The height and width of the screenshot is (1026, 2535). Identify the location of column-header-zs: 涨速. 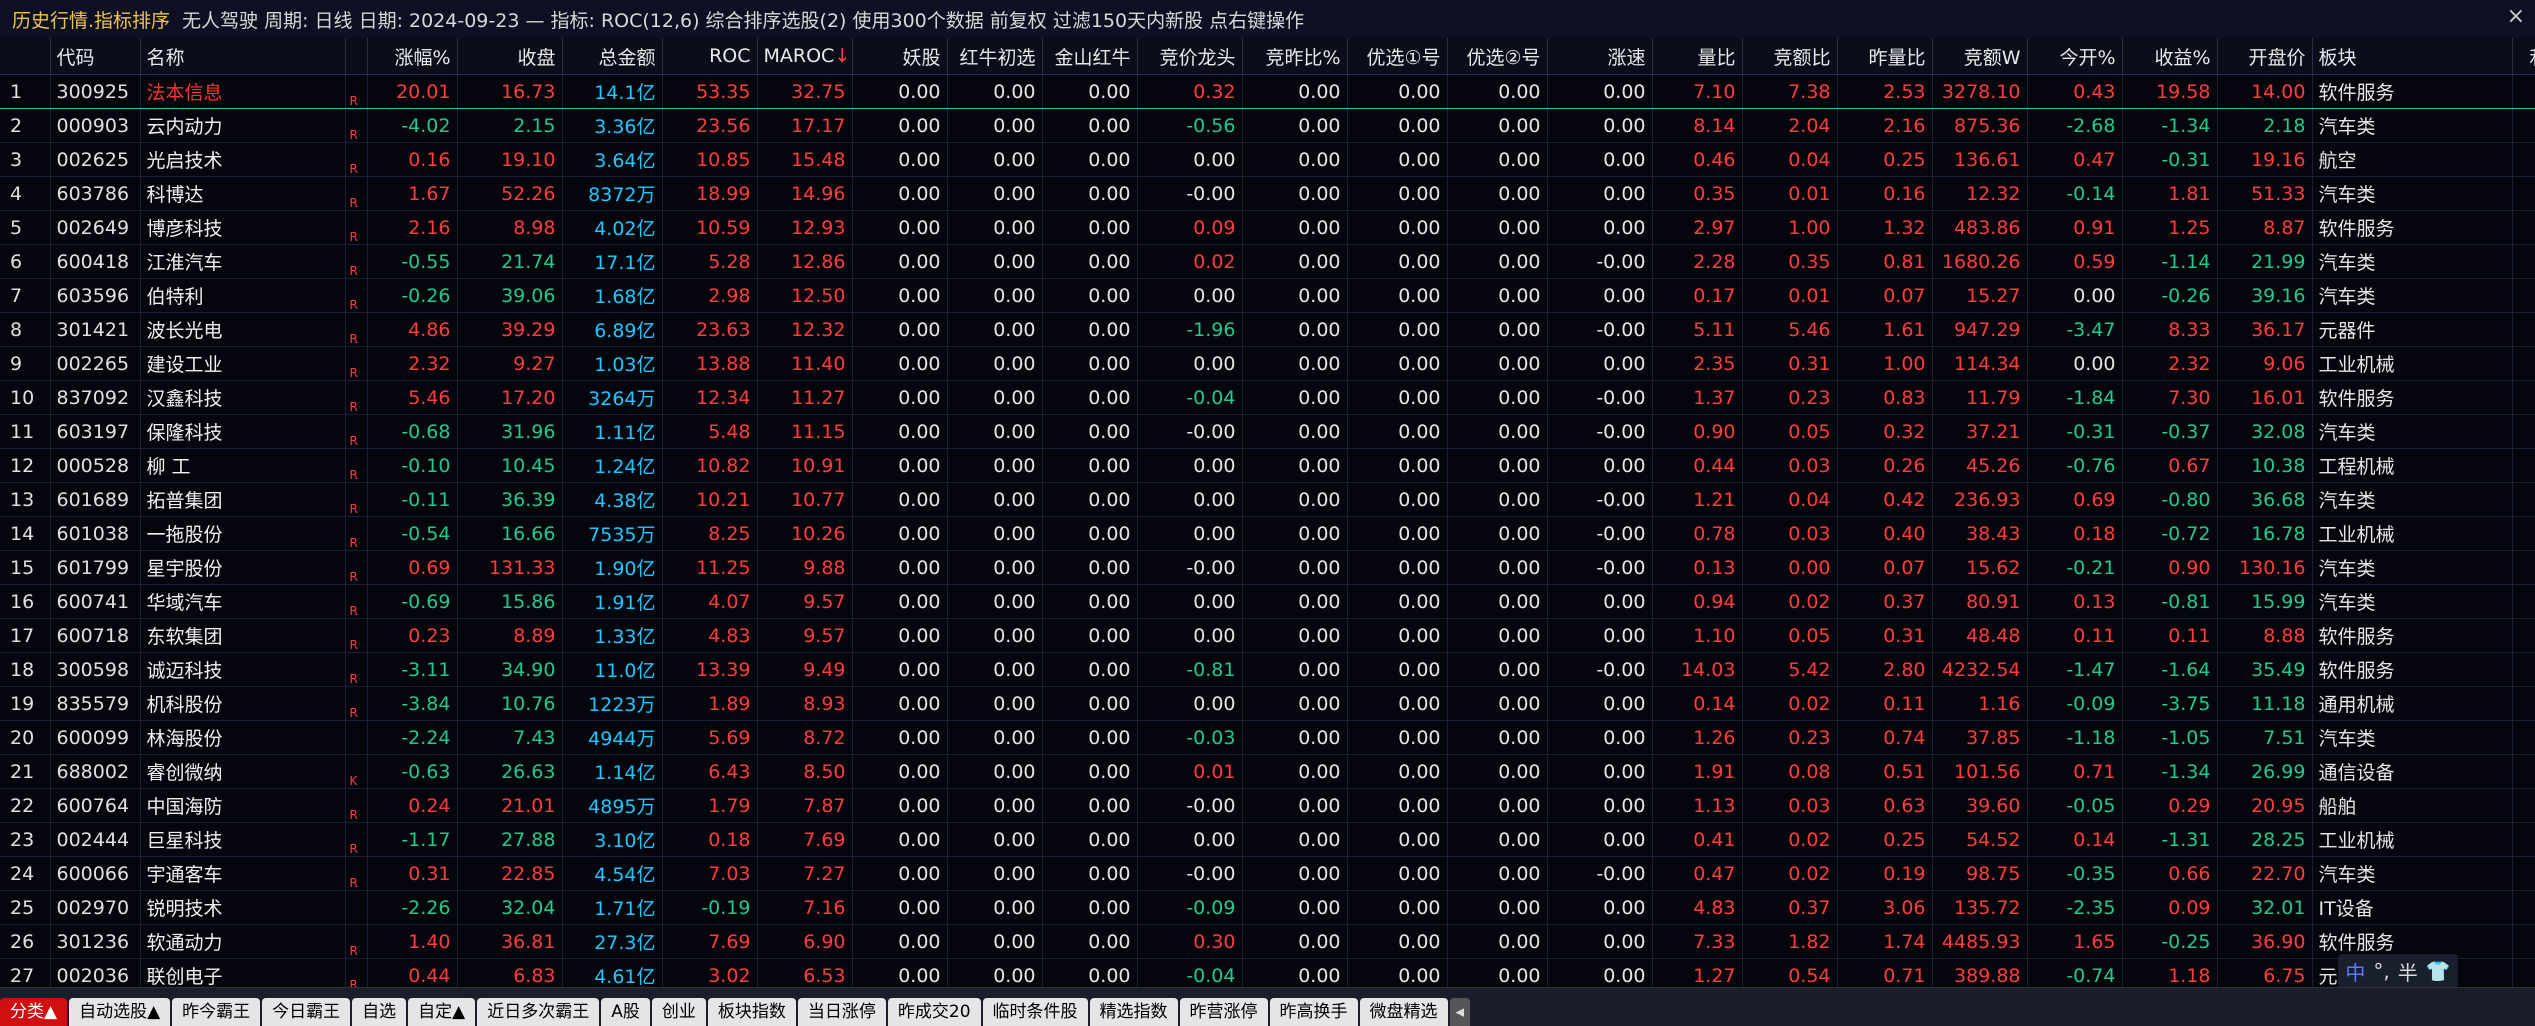
(1600, 56).